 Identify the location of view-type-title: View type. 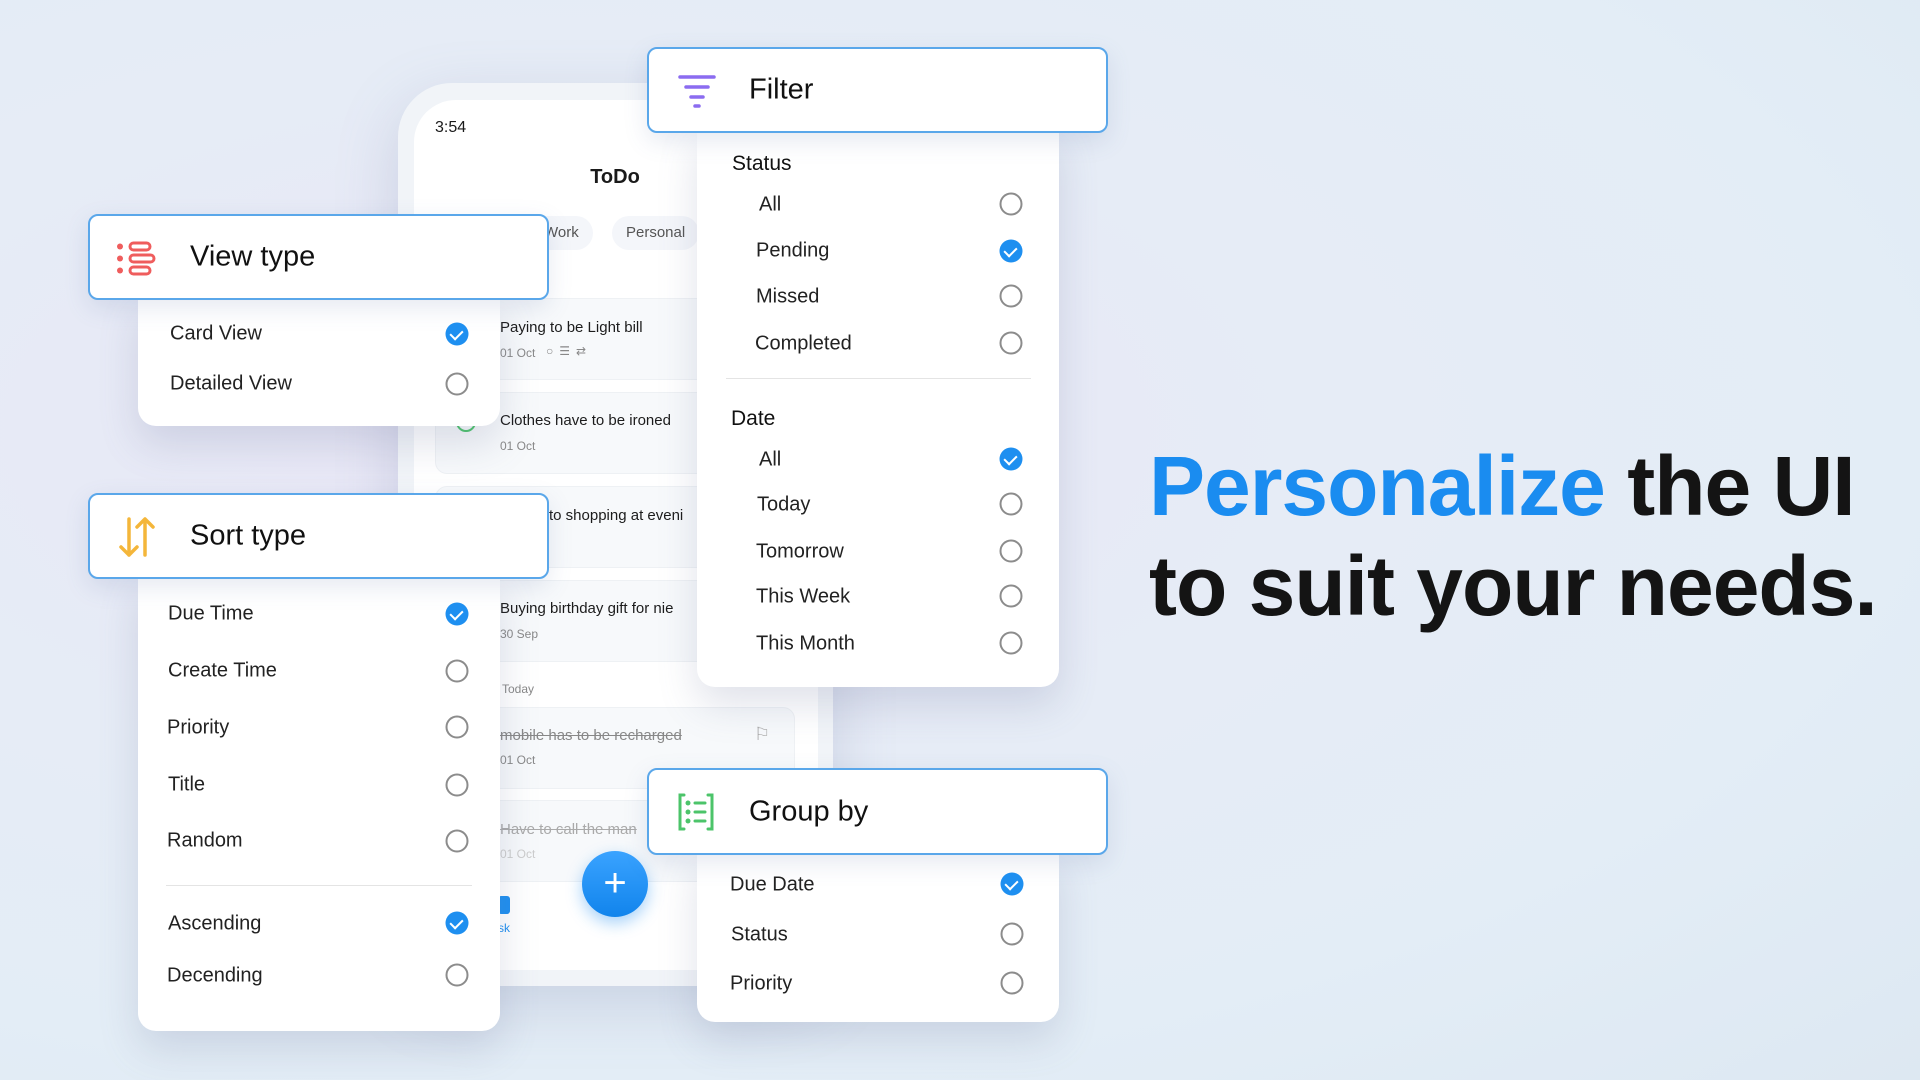
(253, 256).